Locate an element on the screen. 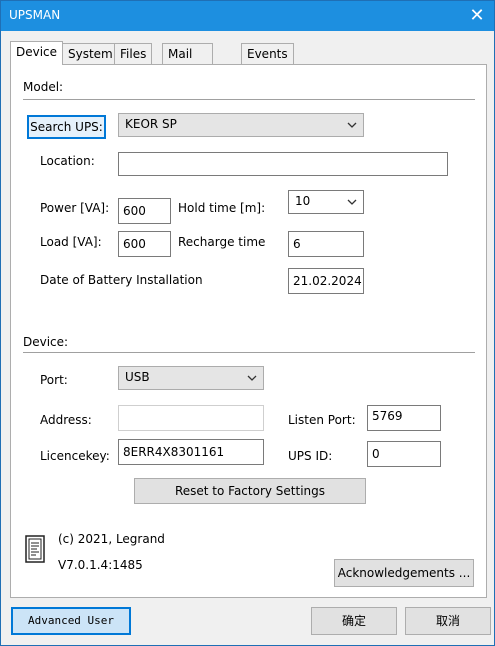 The image size is (495, 646). power-label: Power [VA]: is located at coordinates (75, 208).